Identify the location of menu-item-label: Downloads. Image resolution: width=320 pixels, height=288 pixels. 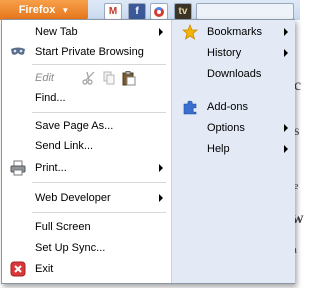
(234, 74).